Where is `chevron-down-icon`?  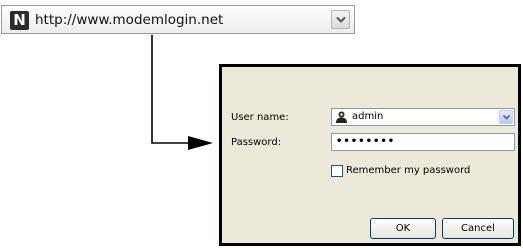
chevron-down-icon is located at coordinates (506, 117).